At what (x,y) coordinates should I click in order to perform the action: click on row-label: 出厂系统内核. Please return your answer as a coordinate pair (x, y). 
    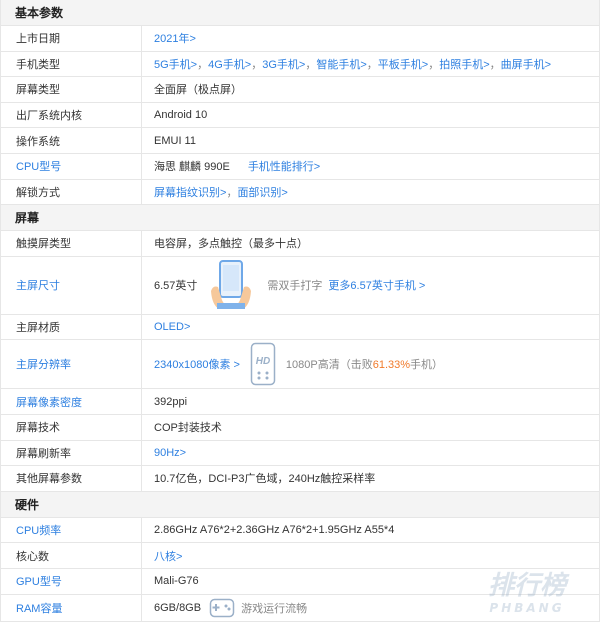
    Looking at the image, I should click on (71, 115).